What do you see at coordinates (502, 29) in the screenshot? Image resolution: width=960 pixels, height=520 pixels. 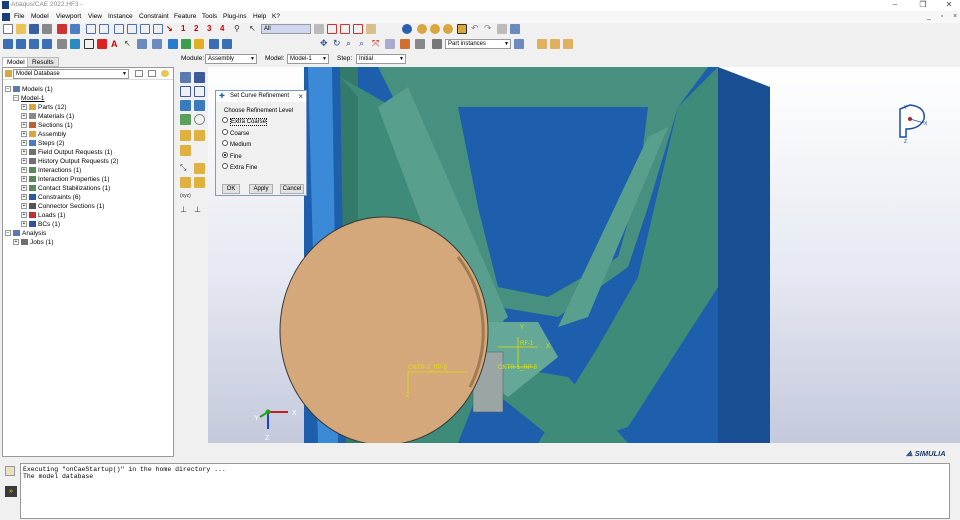 I see `cut-icon` at bounding box center [502, 29].